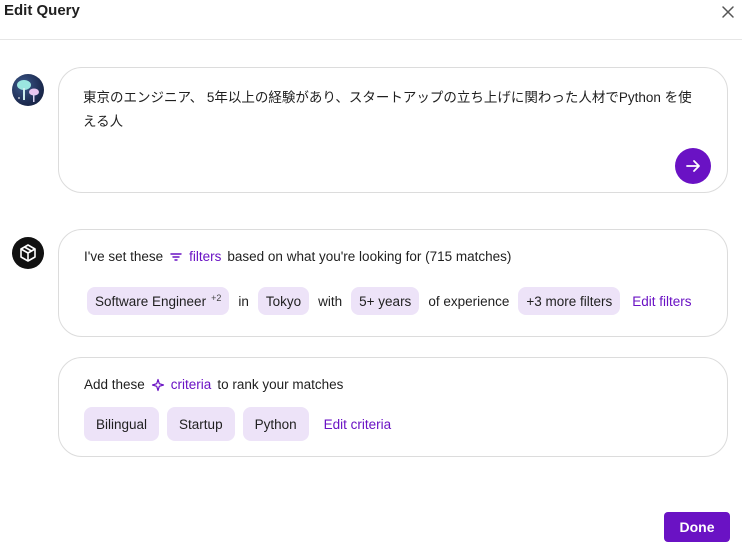  I want to click on role-chip: Software Engineer +2, so click(158, 301).